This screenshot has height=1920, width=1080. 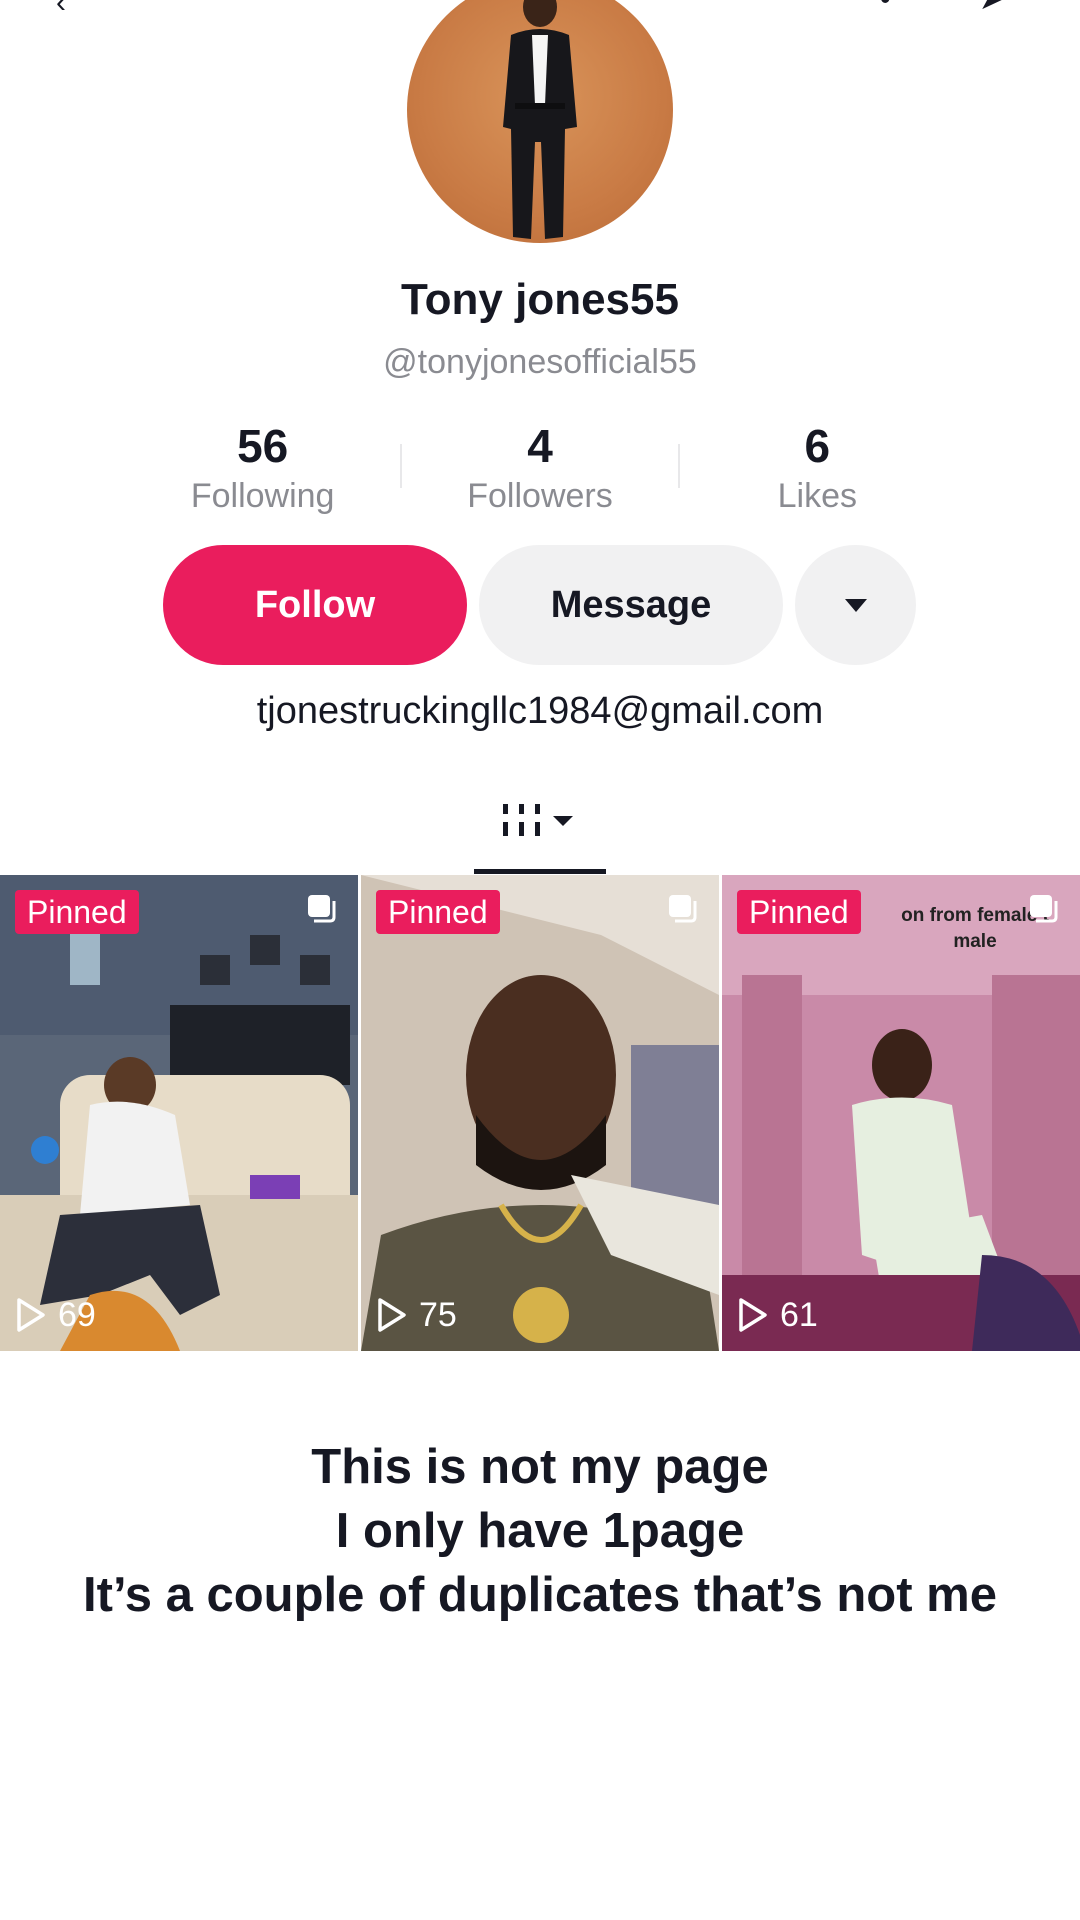 I want to click on stat-likes: 6 Likes, so click(x=817, y=470).